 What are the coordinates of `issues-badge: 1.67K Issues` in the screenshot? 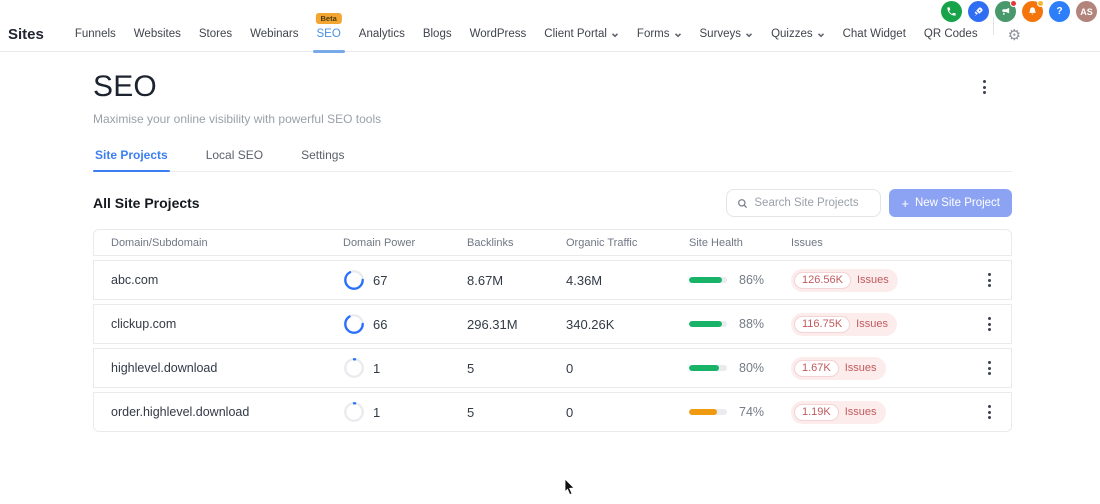 It's located at (838, 368).